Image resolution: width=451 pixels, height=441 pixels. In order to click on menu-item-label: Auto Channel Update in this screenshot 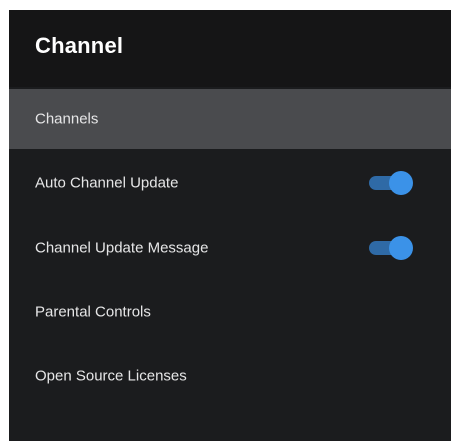, I will do `click(107, 183)`.